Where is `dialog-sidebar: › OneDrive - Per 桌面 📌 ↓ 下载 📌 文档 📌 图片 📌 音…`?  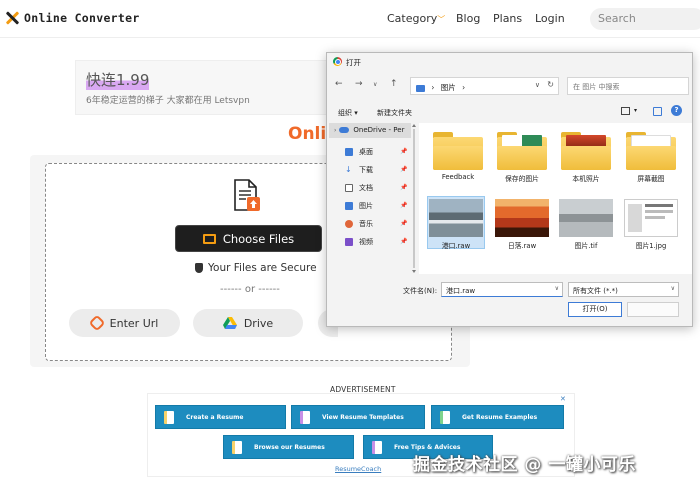
dialog-sidebar: › OneDrive - Per 桌面 📌 ↓ 下载 📌 文档 📌 图片 📌 音… is located at coordinates (370, 198).